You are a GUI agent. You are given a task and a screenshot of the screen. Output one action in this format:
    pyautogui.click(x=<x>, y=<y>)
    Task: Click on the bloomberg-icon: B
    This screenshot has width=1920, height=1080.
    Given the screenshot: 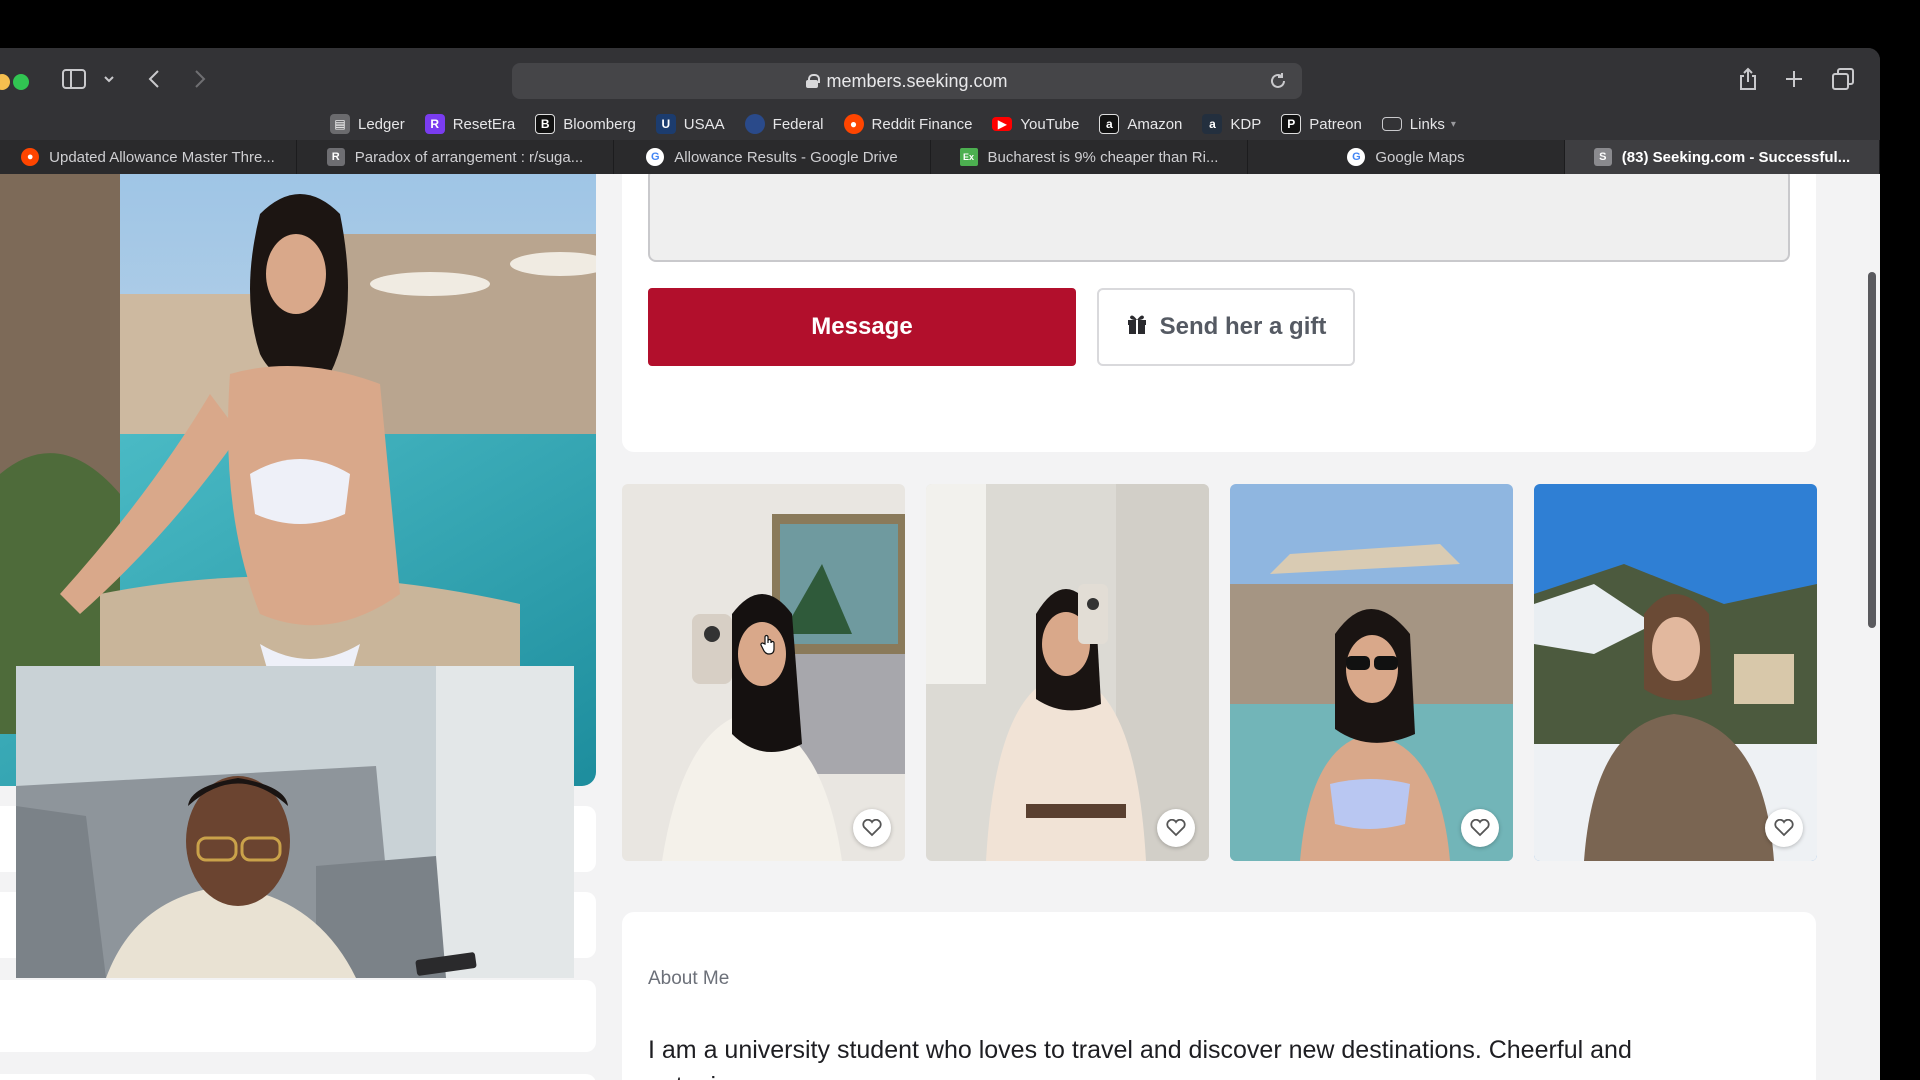 What is the action you would take?
    pyautogui.click(x=545, y=124)
    